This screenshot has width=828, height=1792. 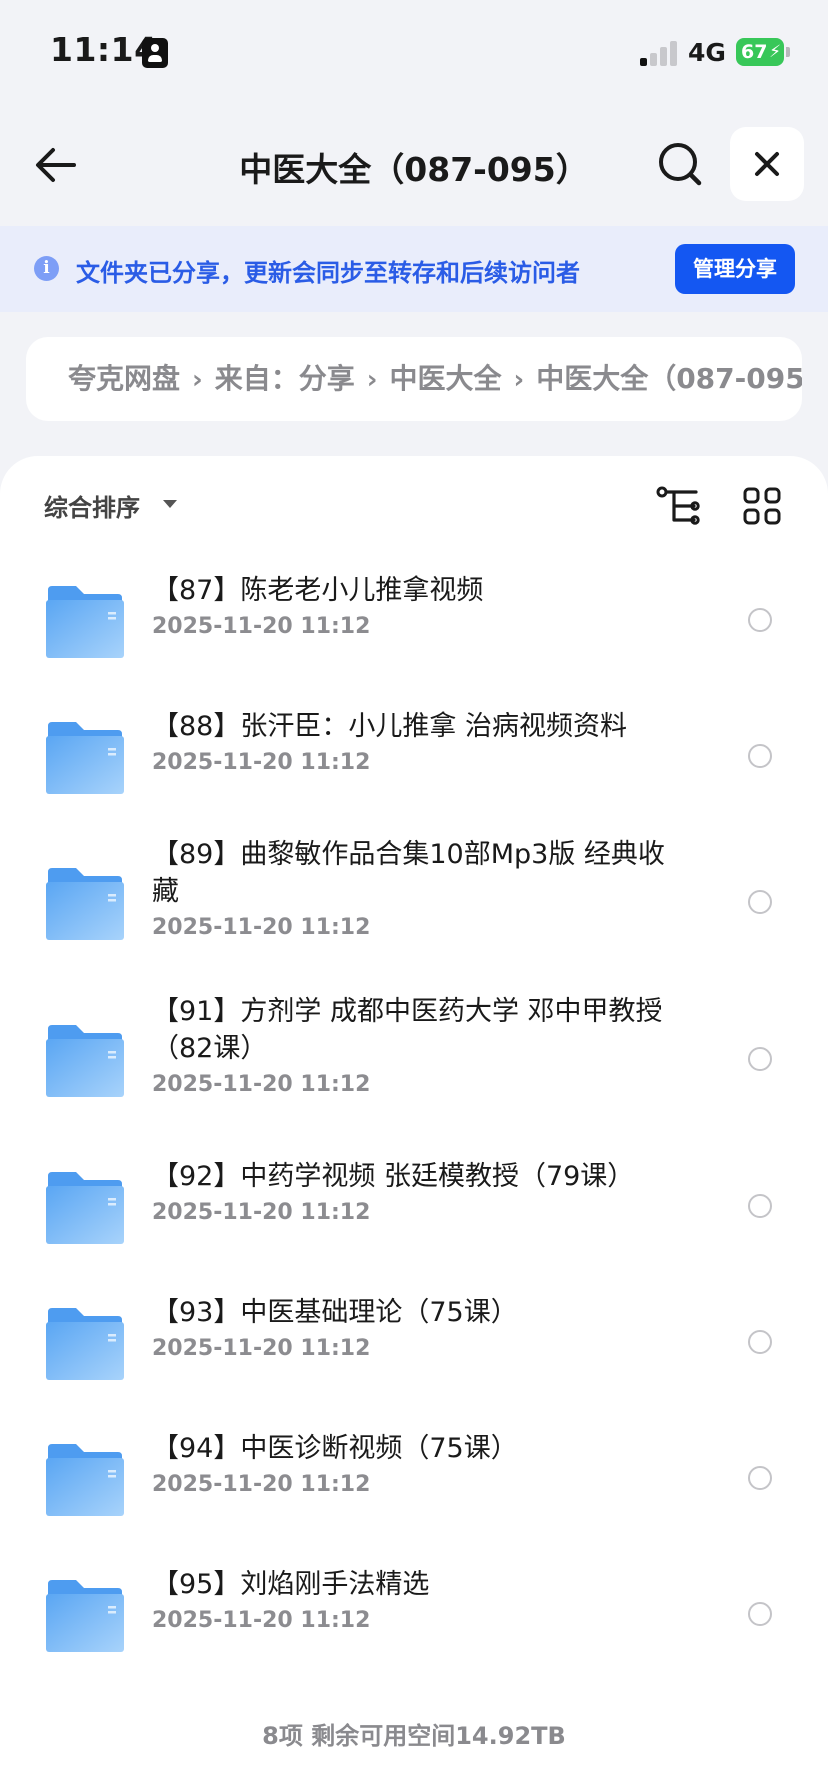 I want to click on breadcrumb-item: 中医大全, so click(x=445, y=378).